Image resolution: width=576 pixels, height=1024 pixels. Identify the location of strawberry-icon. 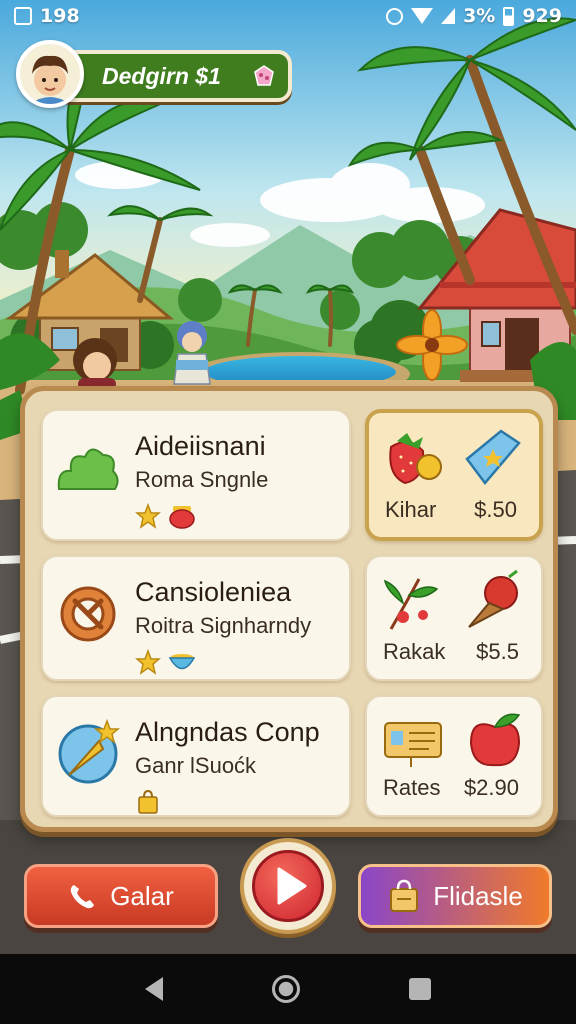
(415, 459).